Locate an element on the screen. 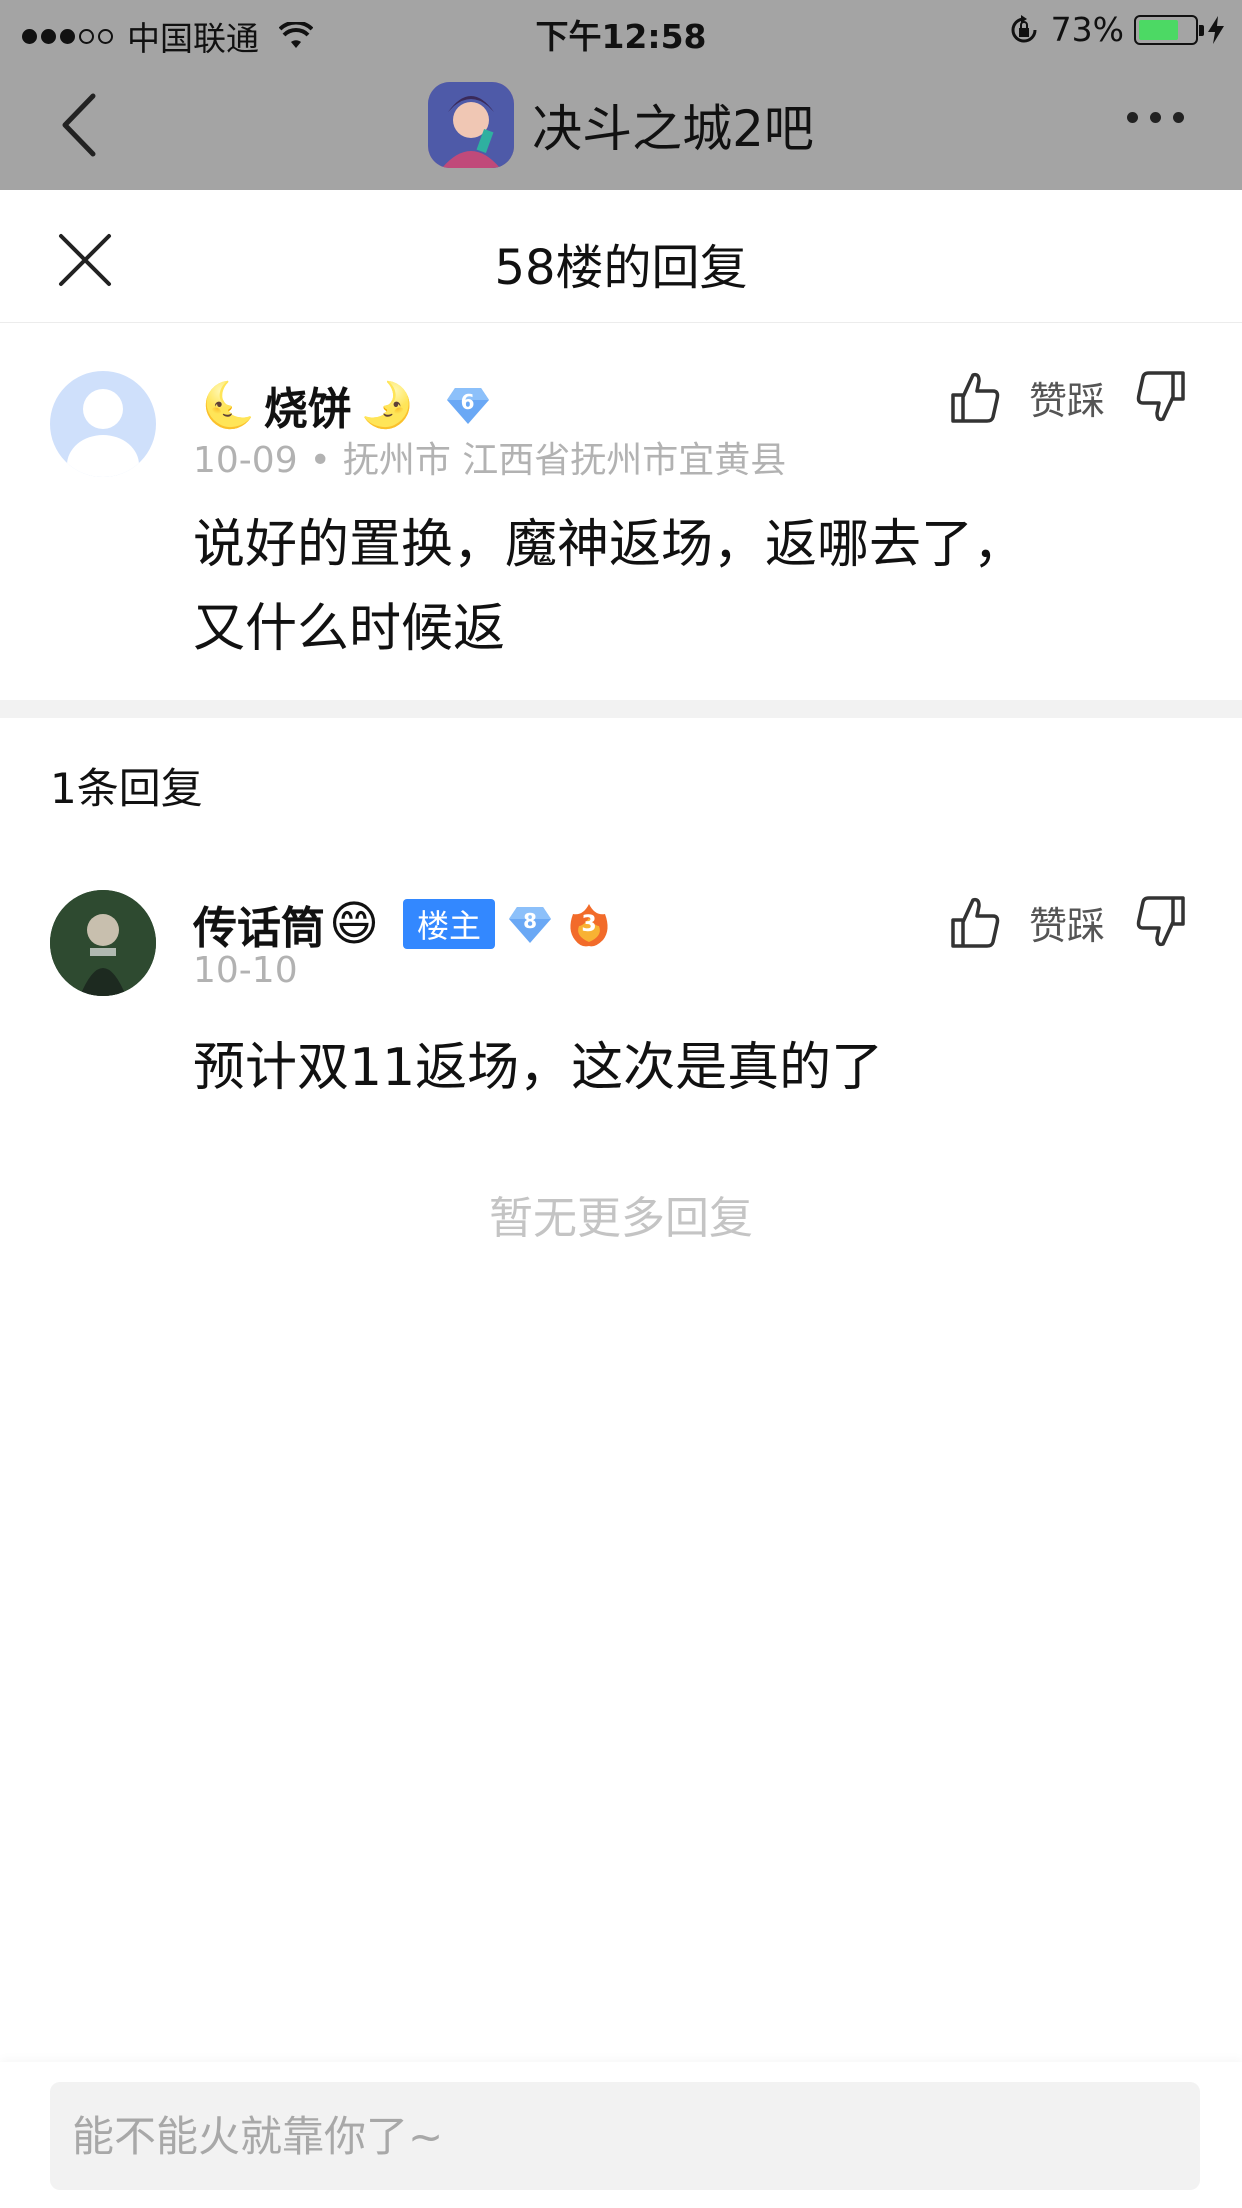  battery-icon is located at coordinates (1169, 29).